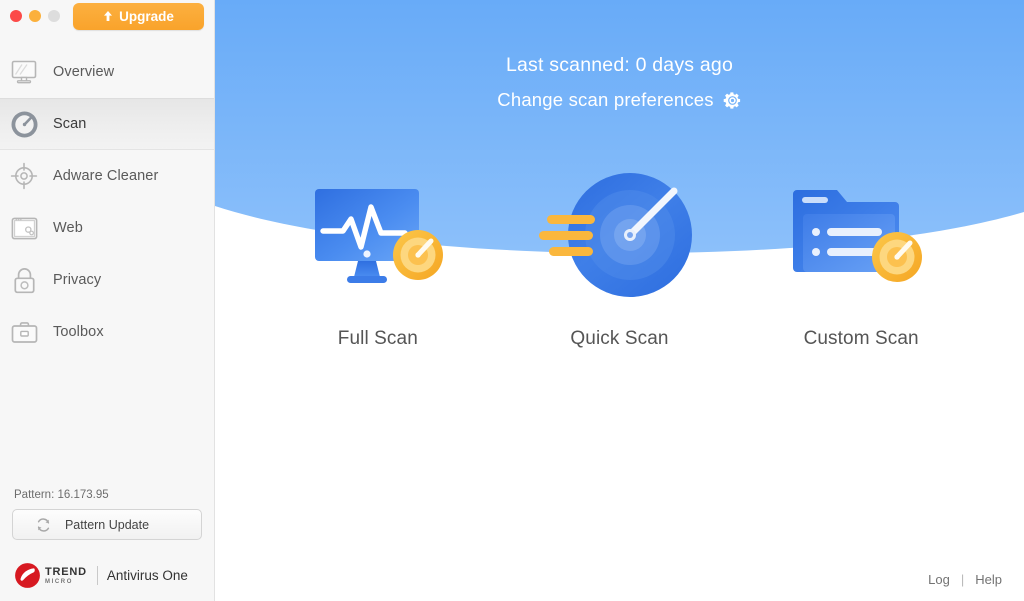 Image resolution: width=1024 pixels, height=601 pixels. I want to click on sidebar-item-label: Adware Cleaner, so click(106, 176).